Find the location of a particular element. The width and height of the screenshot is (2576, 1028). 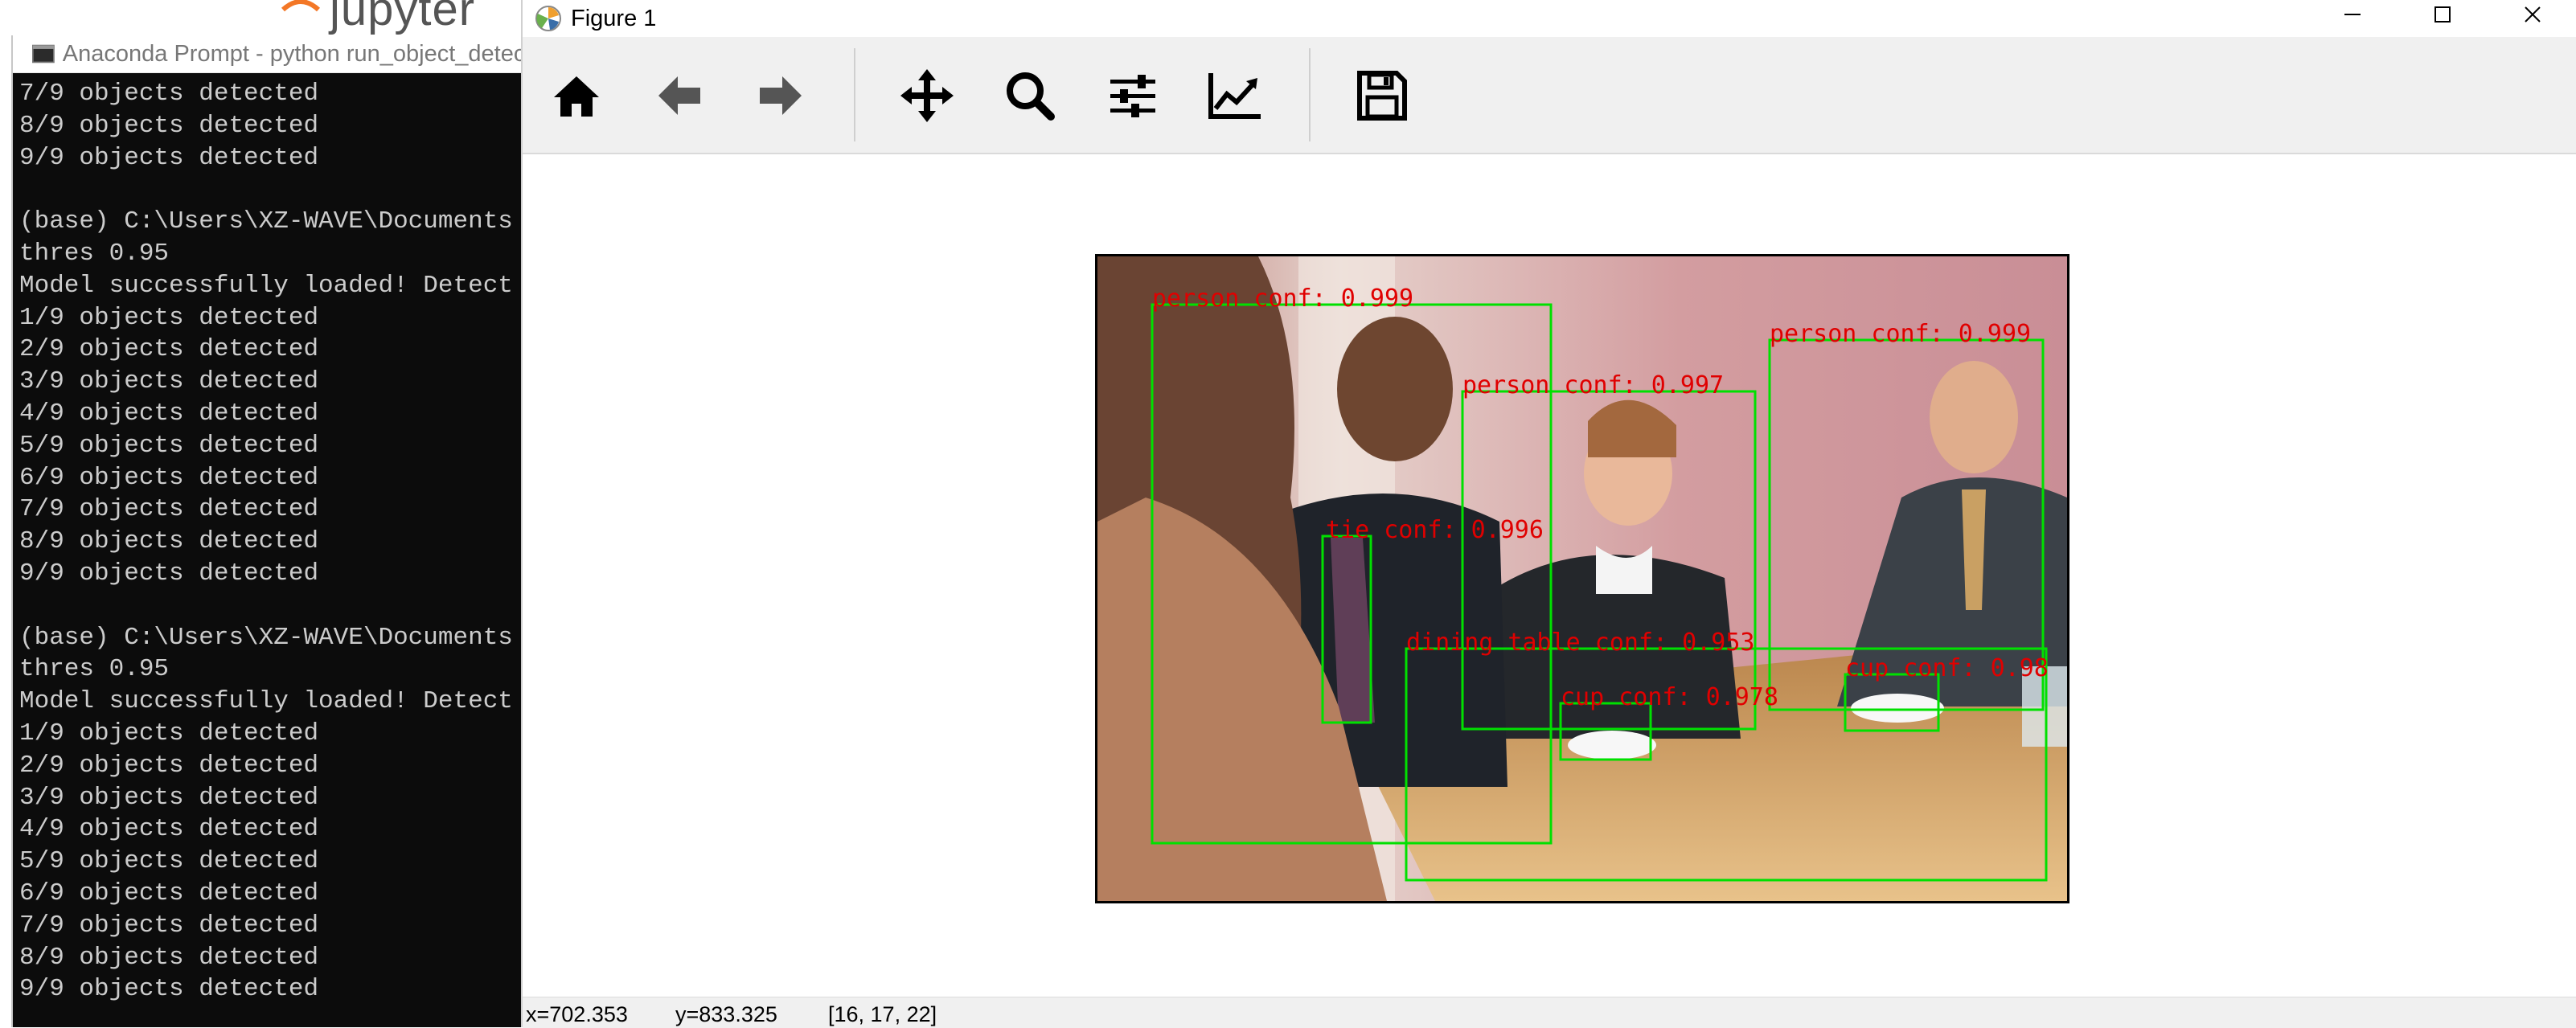

figure-titlebar: Figure 1 is located at coordinates (1549, 19).